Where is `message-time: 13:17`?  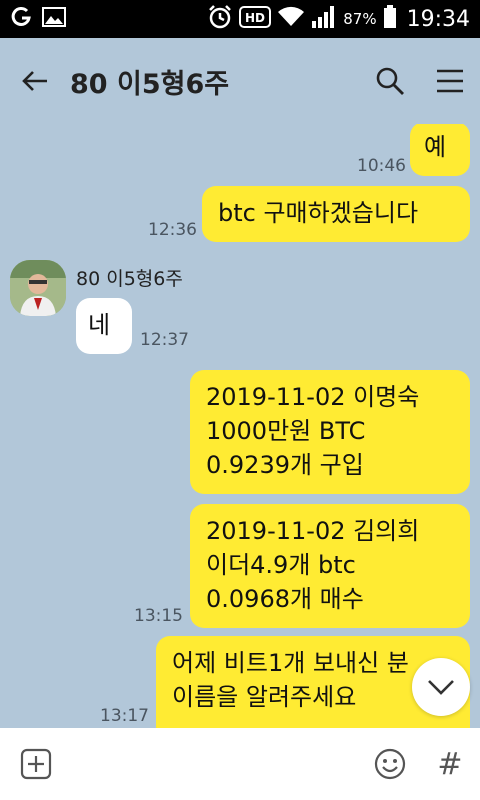
message-time: 13:17 is located at coordinates (124, 716).